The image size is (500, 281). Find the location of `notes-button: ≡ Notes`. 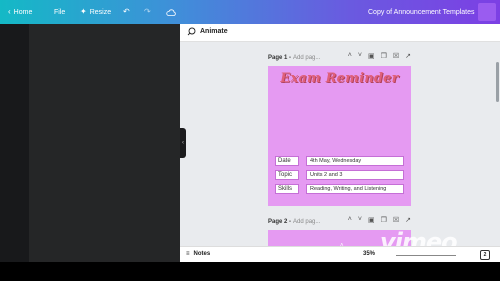

notes-button: ≡ Notes is located at coordinates (198, 254).